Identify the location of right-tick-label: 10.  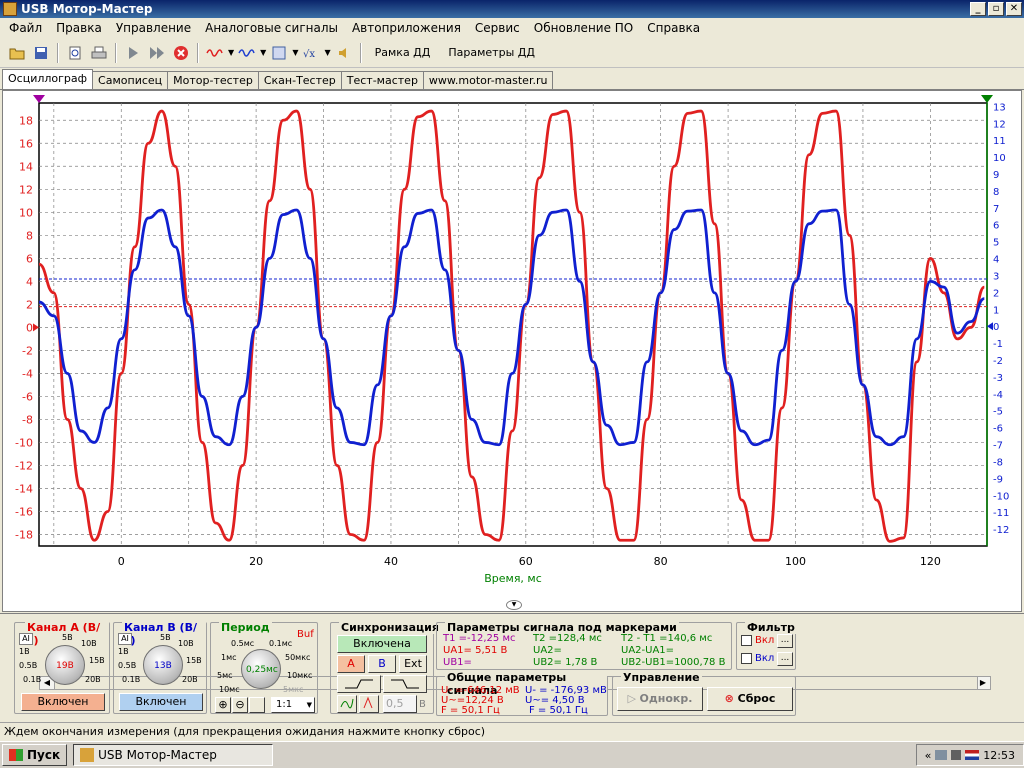
(999, 158).